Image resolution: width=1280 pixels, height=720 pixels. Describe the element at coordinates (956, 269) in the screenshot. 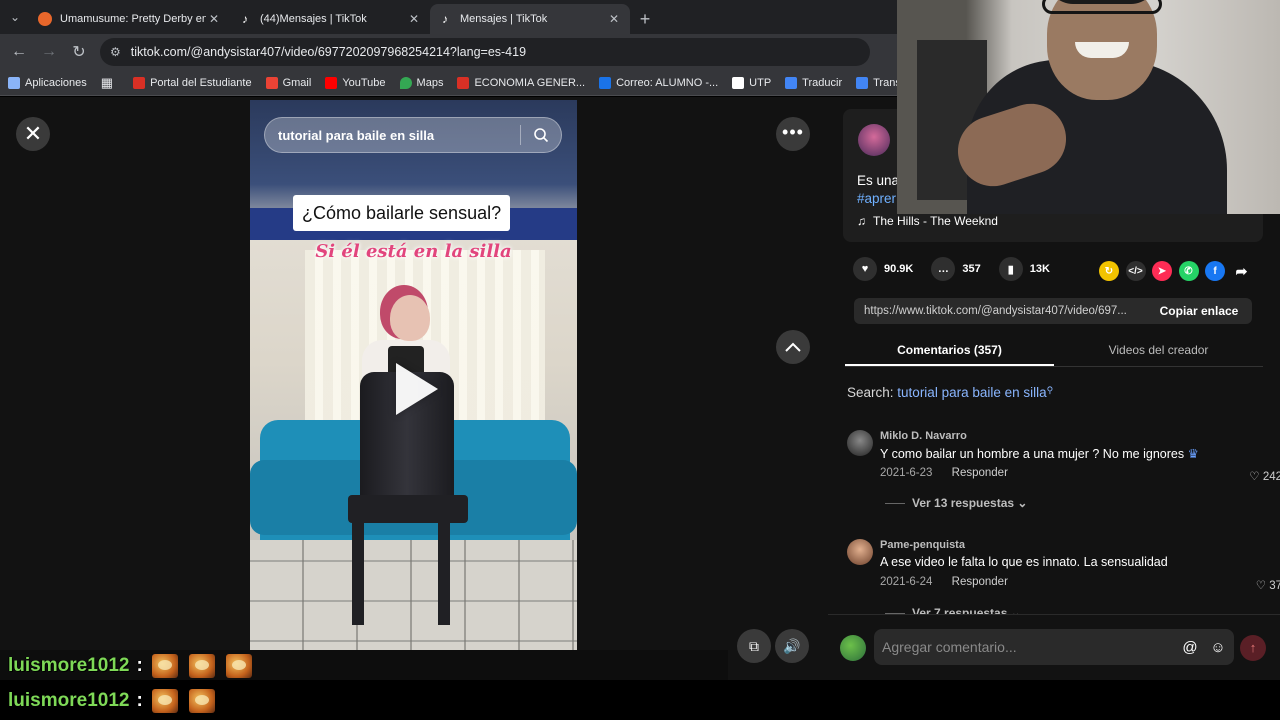

I see `comment-button: … 357` at that location.